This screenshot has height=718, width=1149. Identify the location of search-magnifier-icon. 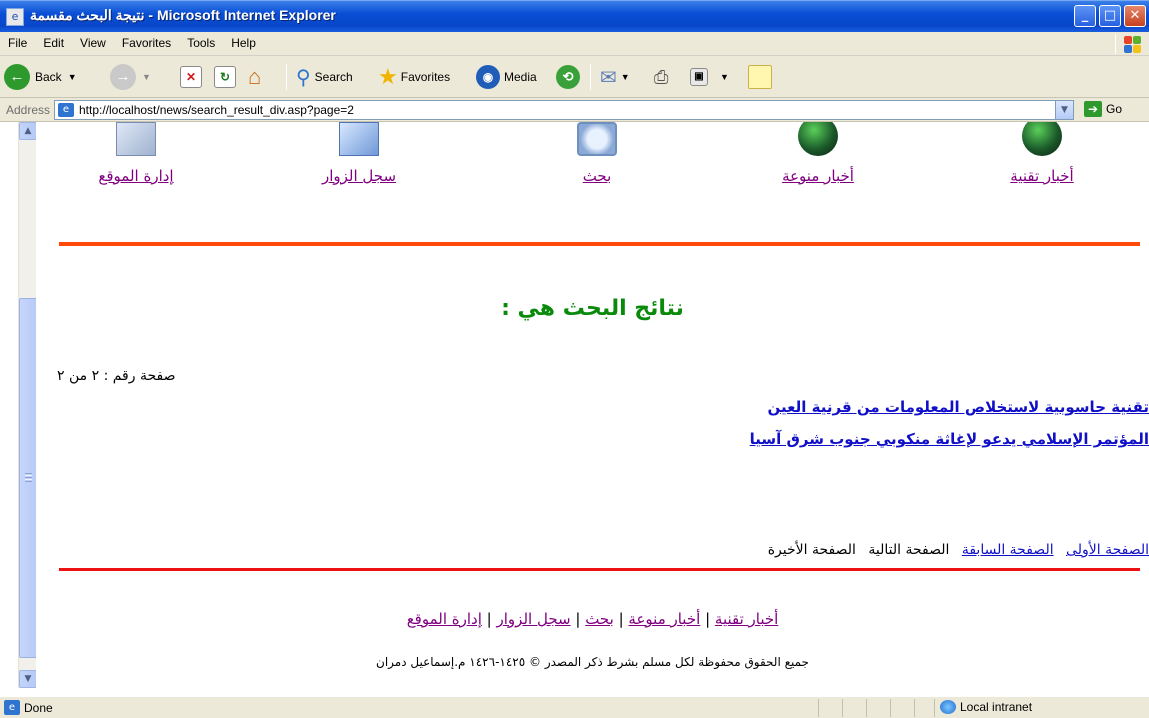
(597, 139).